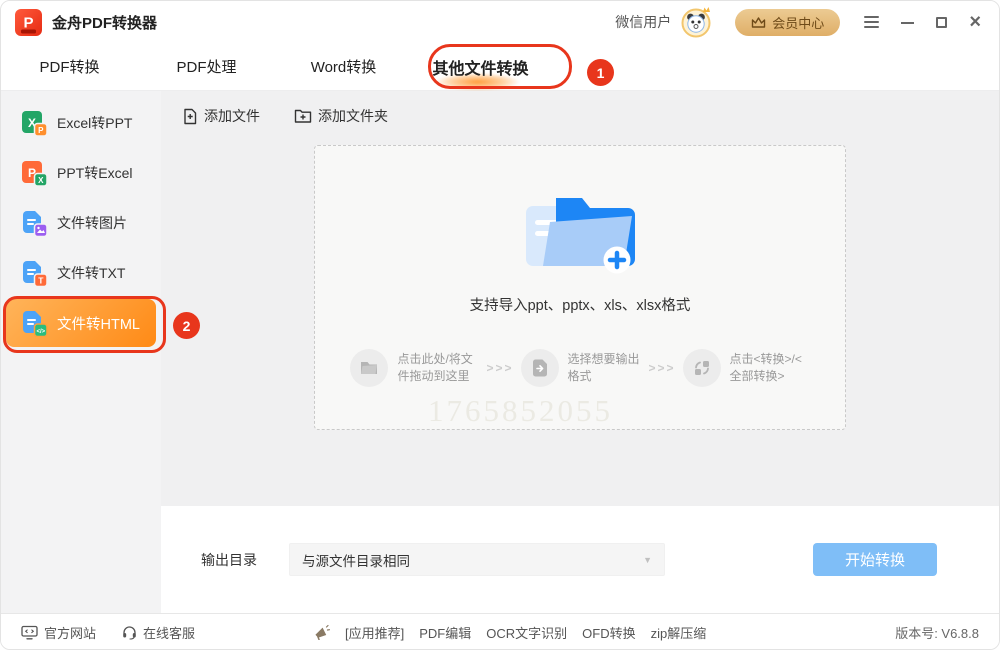  Describe the element at coordinates (229, 559) in the screenshot. I see `output-directory-label: 输出目录` at that location.